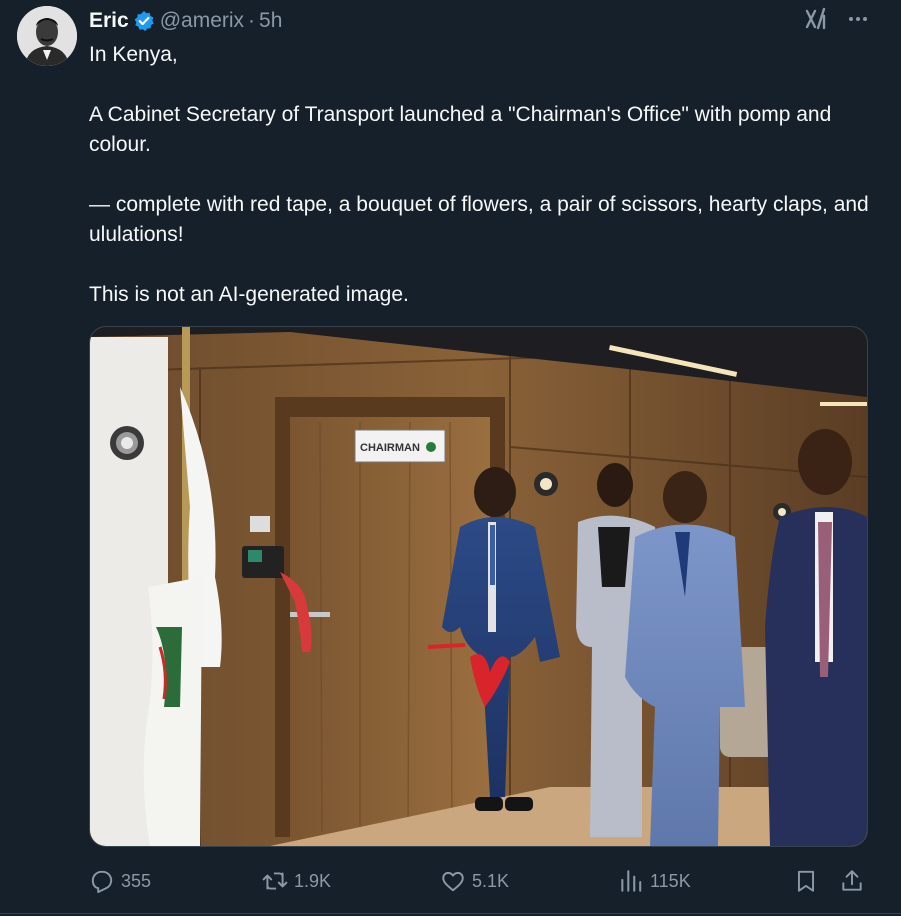 The width and height of the screenshot is (901, 916). What do you see at coordinates (313, 880) in the screenshot?
I see `retweet-count: 1.9K` at bounding box center [313, 880].